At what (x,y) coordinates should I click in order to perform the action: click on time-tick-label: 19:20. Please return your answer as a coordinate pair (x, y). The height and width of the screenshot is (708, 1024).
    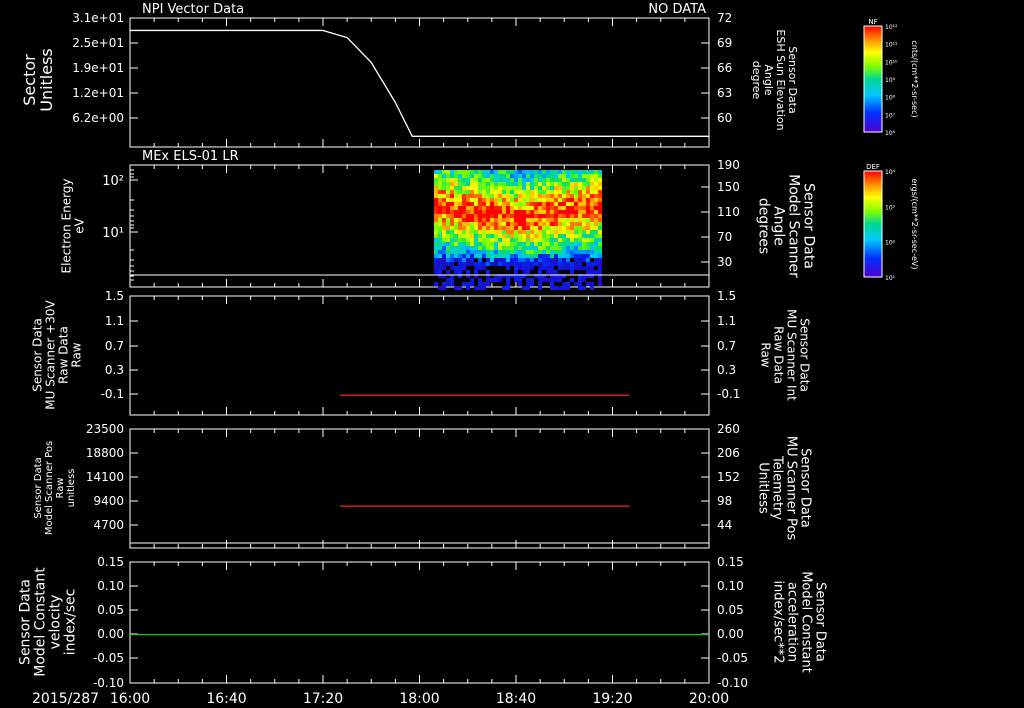
    Looking at the image, I should click on (612, 699).